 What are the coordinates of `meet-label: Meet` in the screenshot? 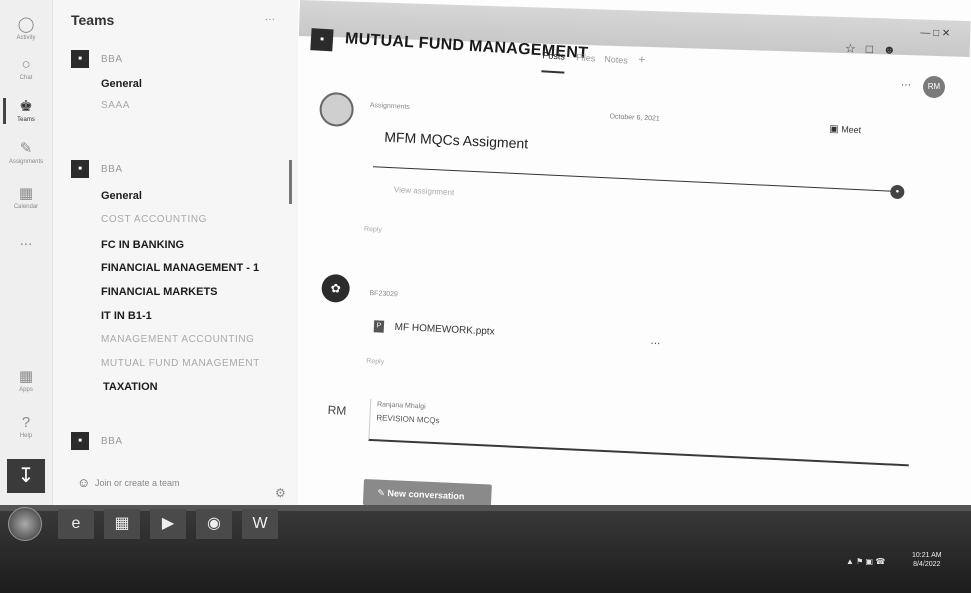 It's located at (851, 130).